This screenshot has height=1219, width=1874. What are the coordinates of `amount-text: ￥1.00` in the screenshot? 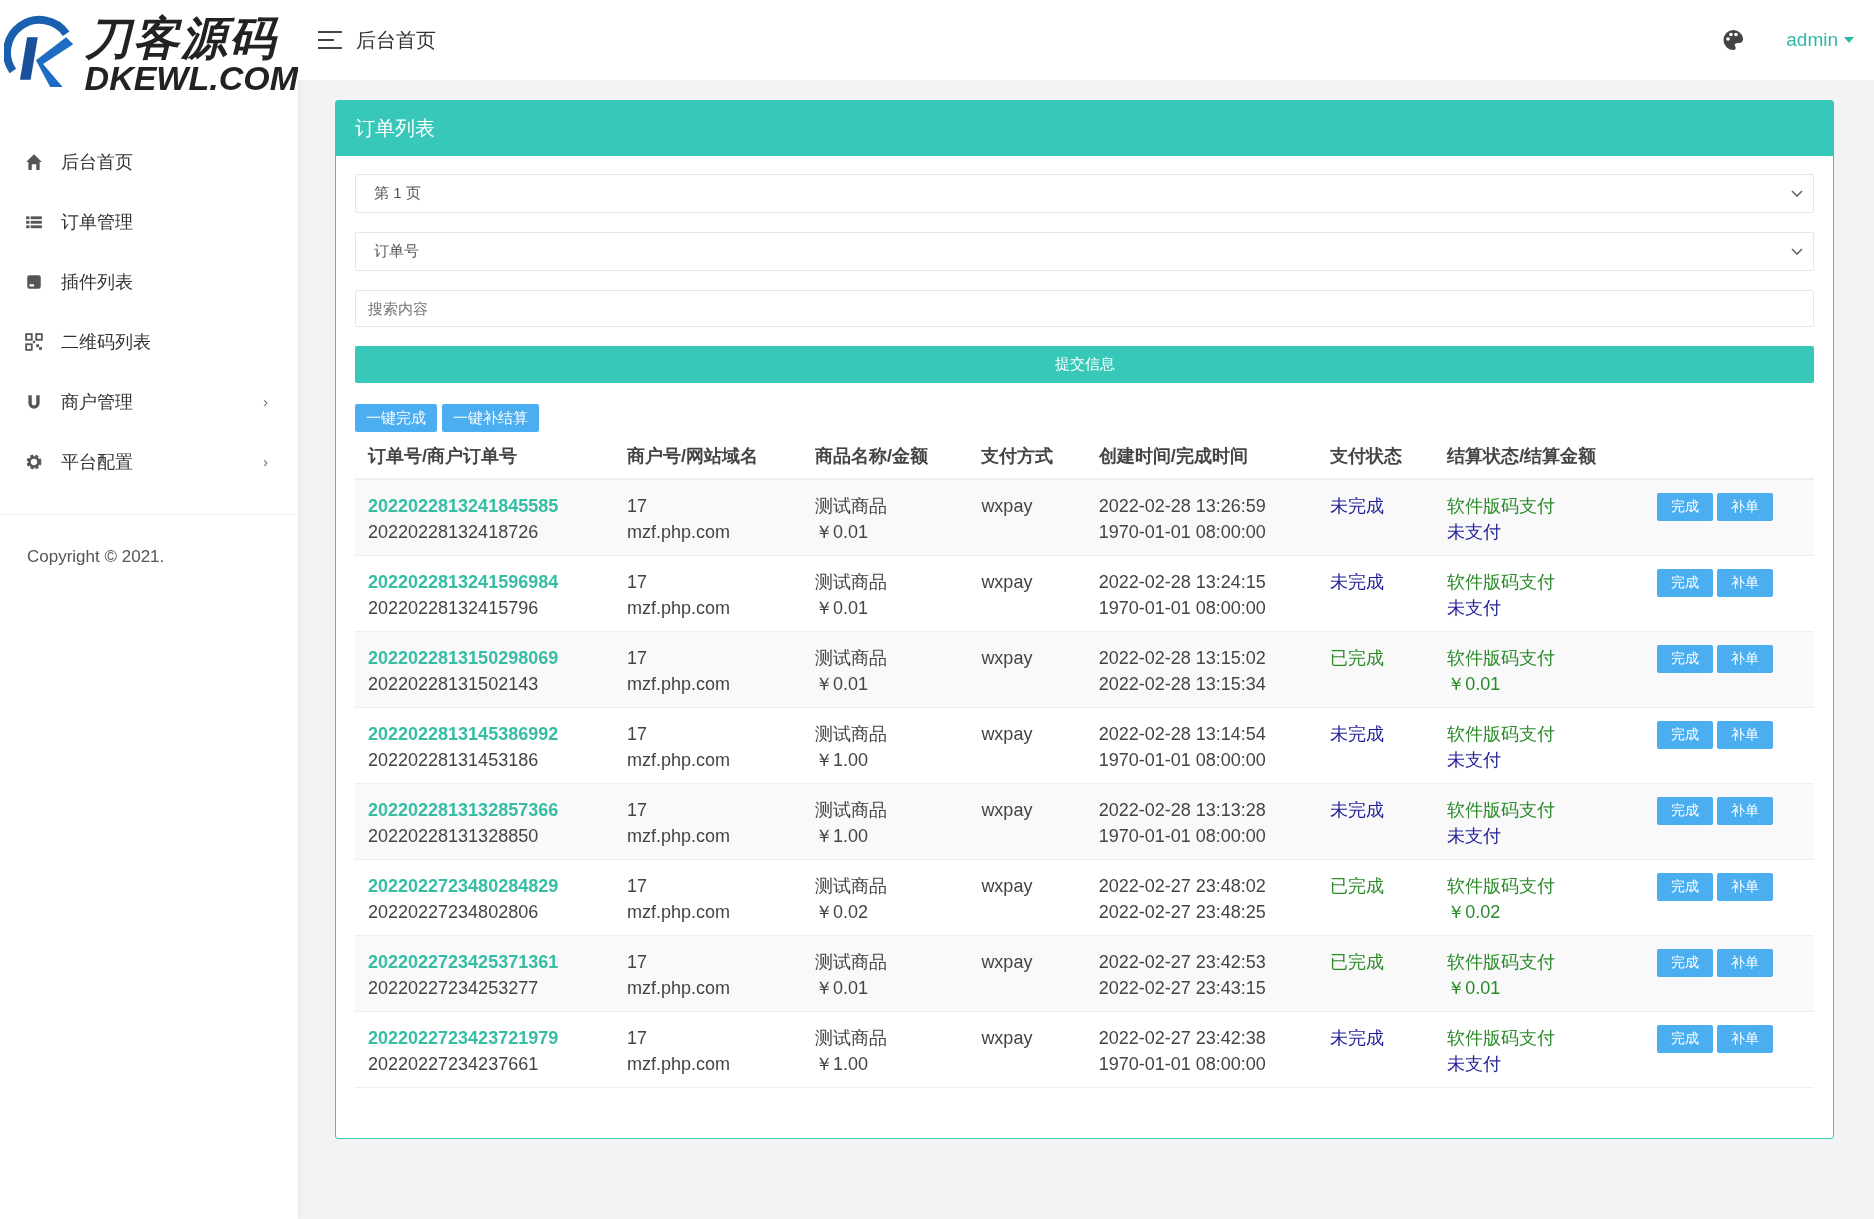 It's located at (841, 836).